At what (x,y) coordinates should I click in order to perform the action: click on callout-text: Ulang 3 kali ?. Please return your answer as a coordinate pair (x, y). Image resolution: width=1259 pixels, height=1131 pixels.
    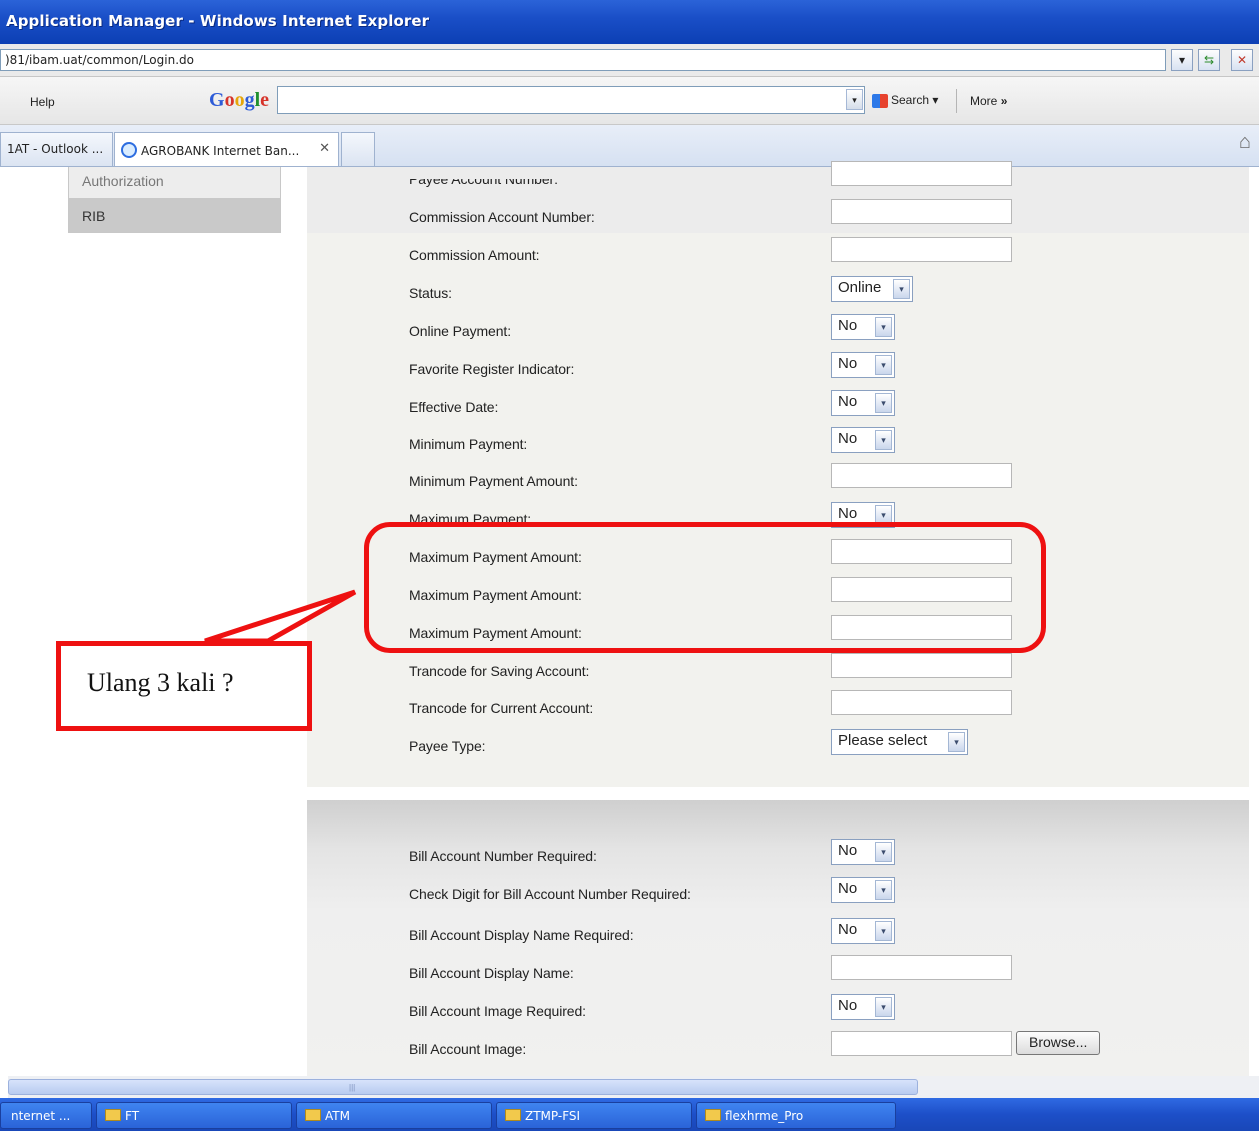
    Looking at the image, I should click on (160, 682).